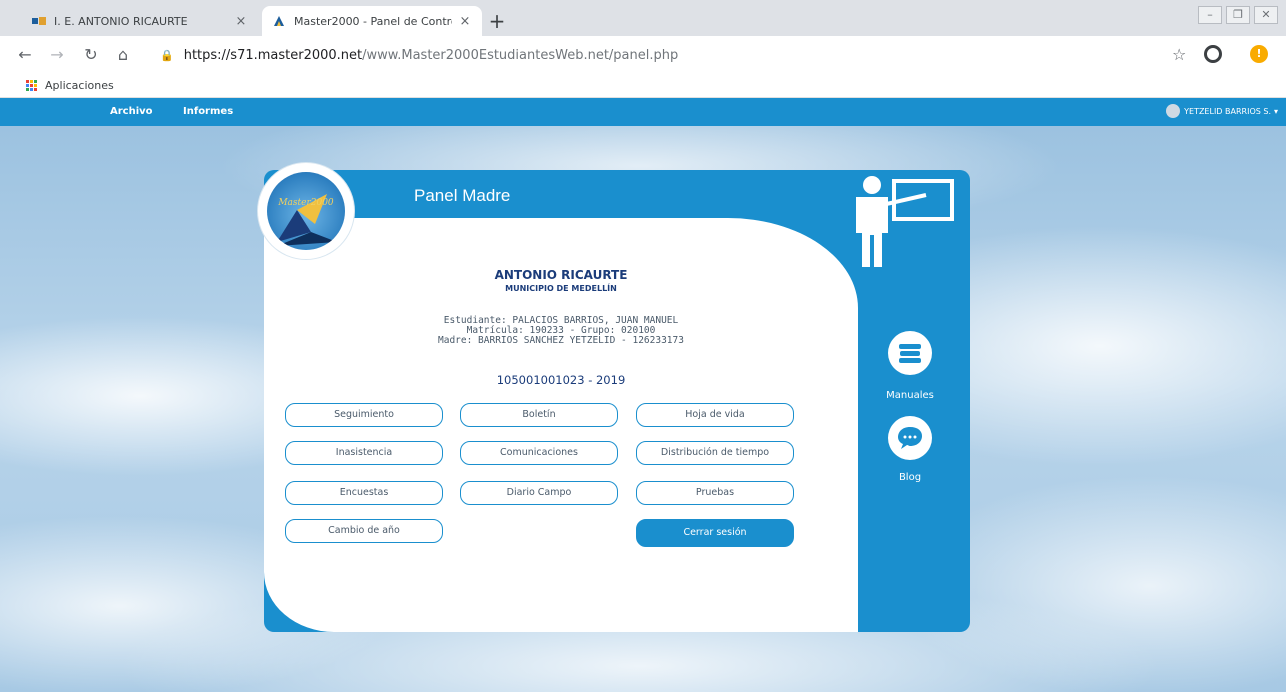 This screenshot has height=692, width=1286. I want to click on hoja-de-vida-button: Hoja de vida, so click(715, 415).